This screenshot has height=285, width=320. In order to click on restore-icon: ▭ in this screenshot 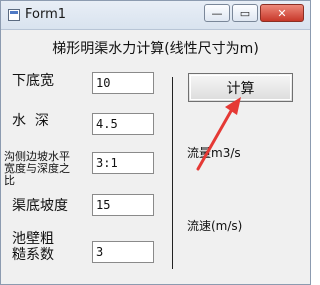, I will do `click(245, 13)`.